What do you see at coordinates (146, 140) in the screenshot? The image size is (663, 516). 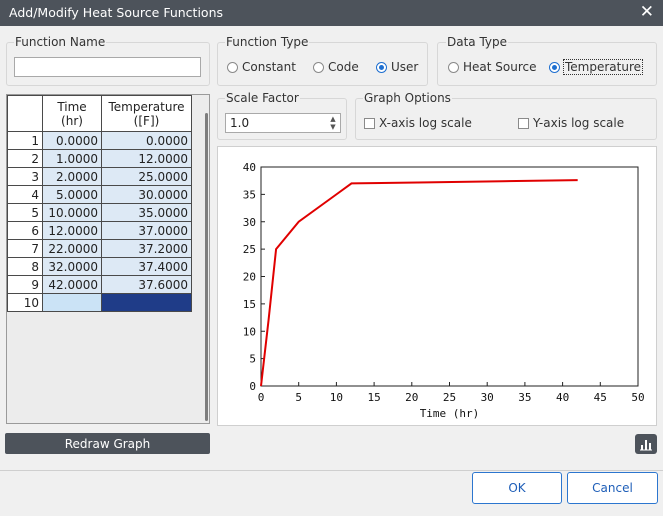 I see `cell-temperature: 0.0000` at bounding box center [146, 140].